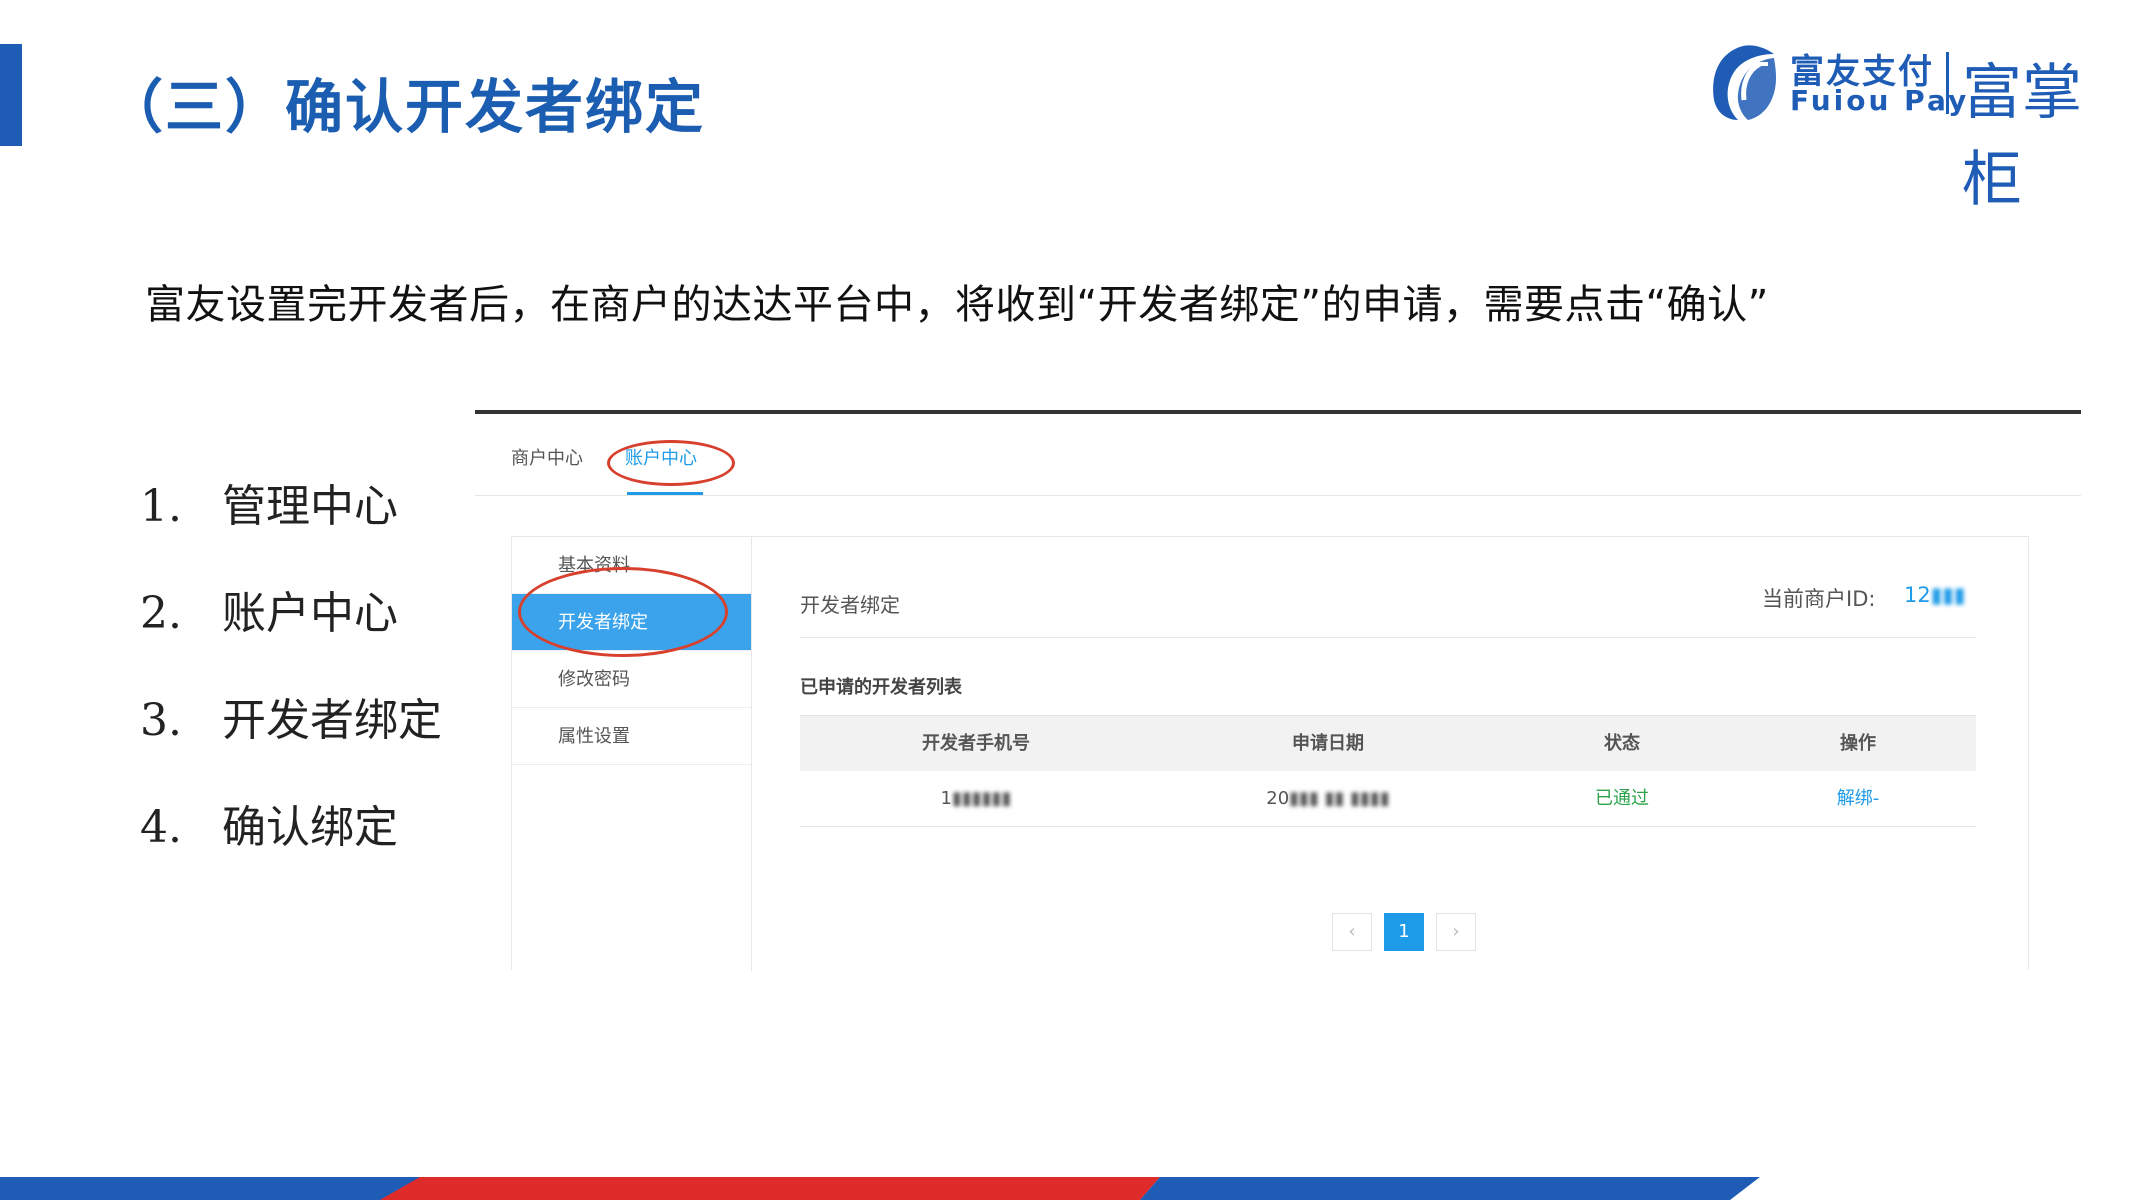  Describe the element at coordinates (1858, 743) in the screenshot. I see `header-action: 操作` at that location.